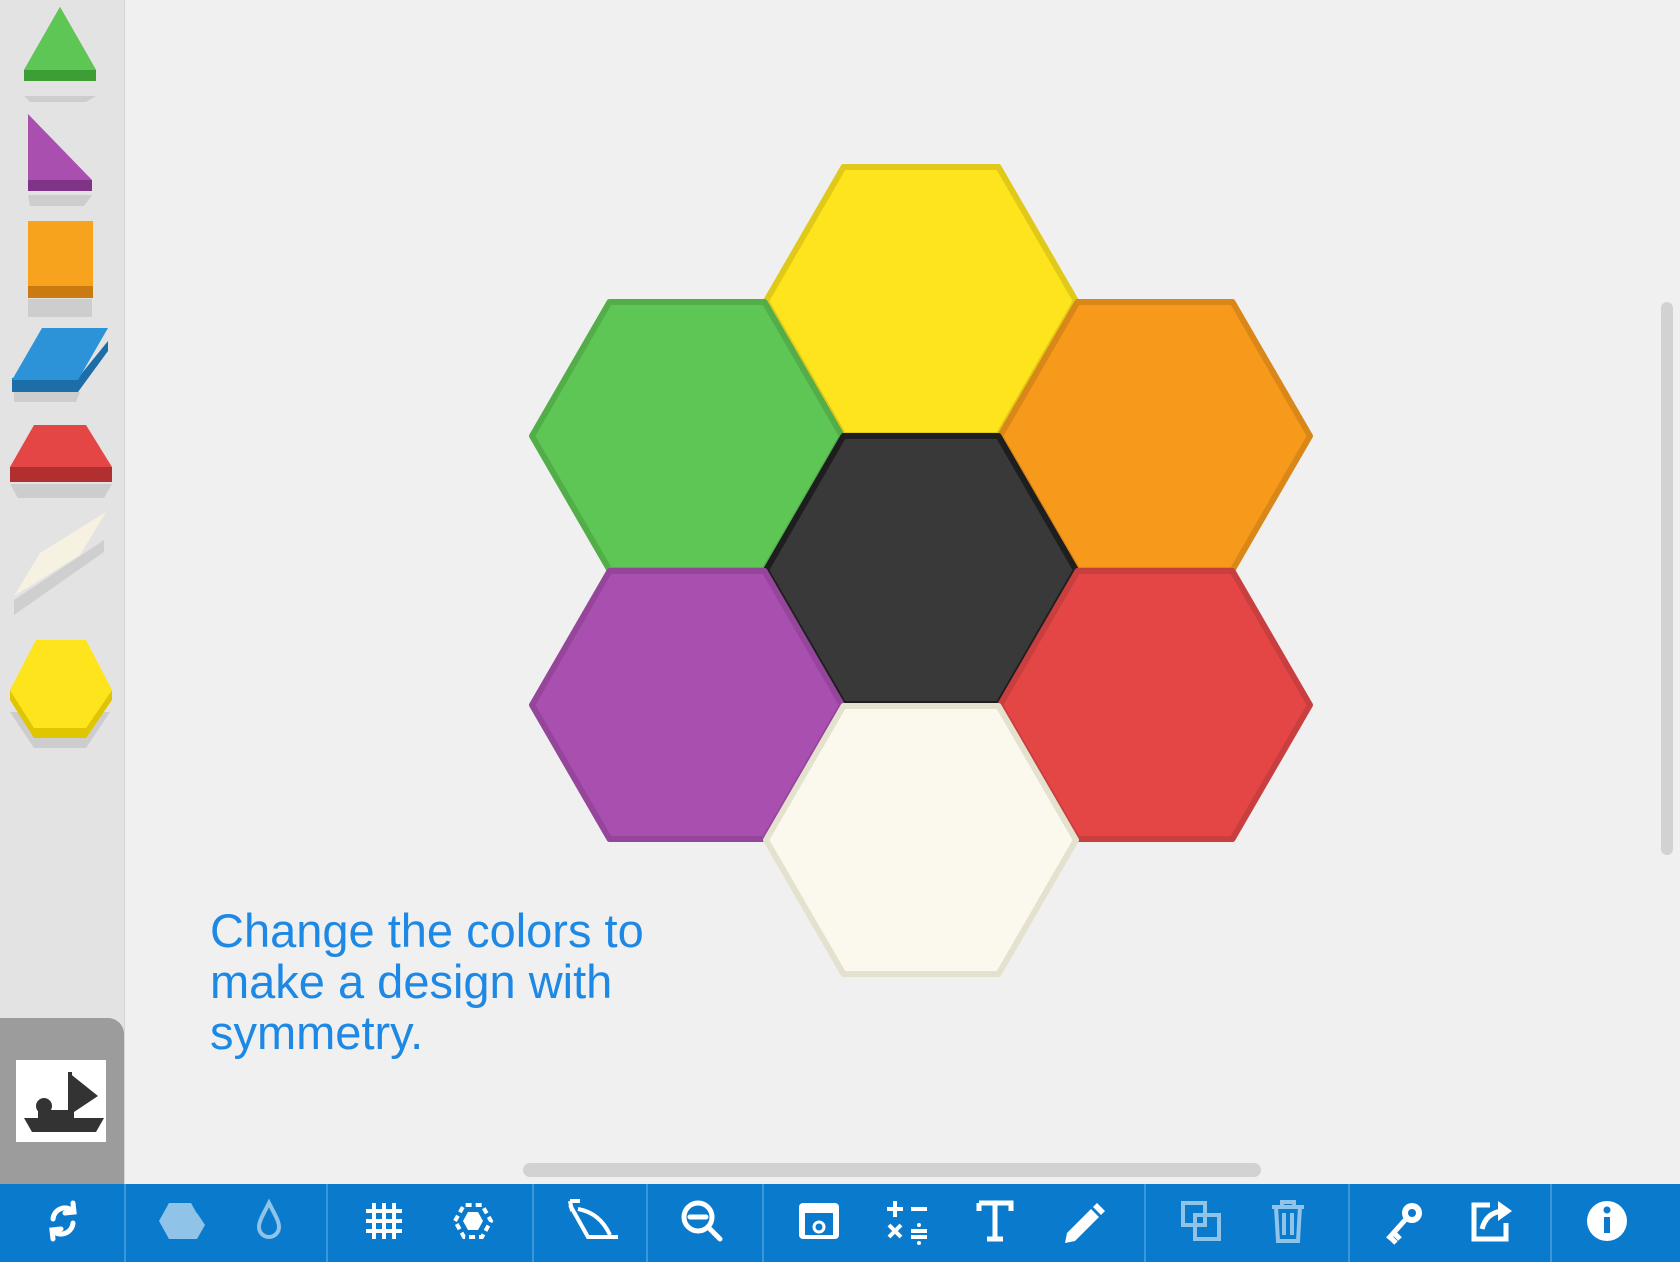 The width and height of the screenshot is (1680, 1262). I want to click on key-icon, so click(1404, 1224).